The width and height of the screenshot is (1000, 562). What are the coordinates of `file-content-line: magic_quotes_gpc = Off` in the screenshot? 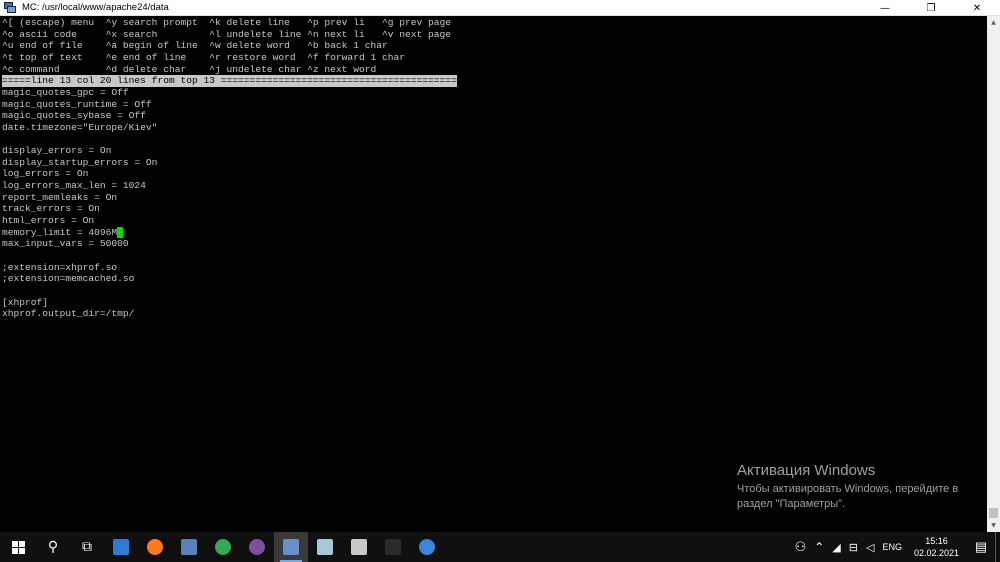 It's located at (65, 92).